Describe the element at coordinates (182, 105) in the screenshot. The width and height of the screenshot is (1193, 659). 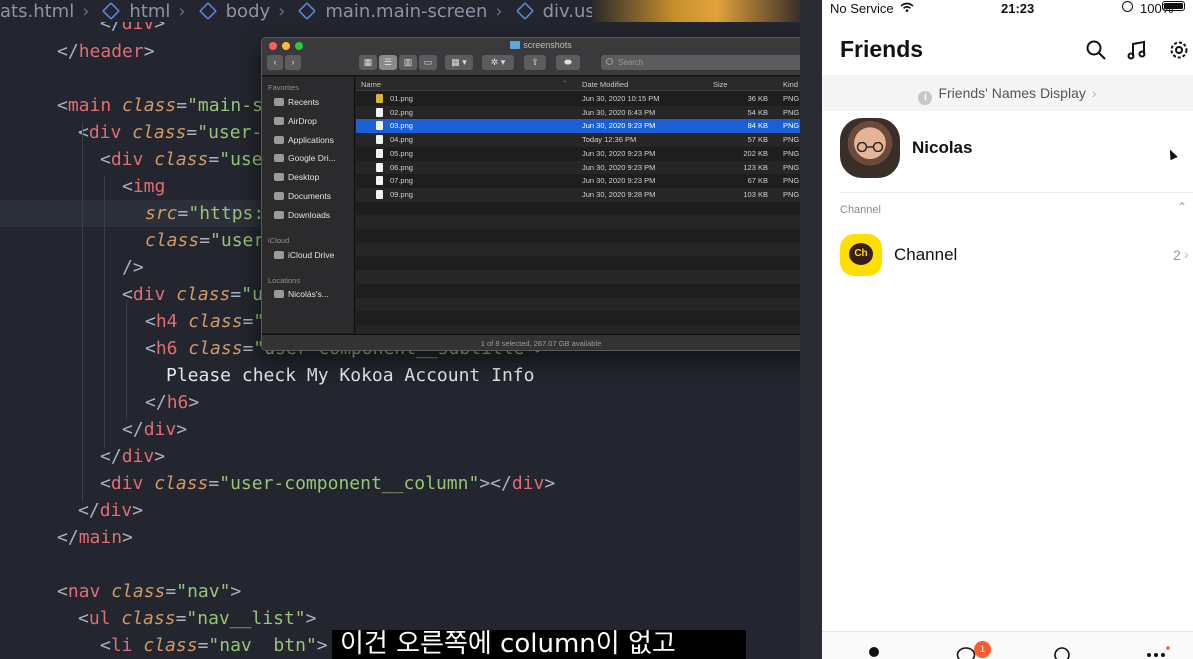
I see `code-token: =` at that location.